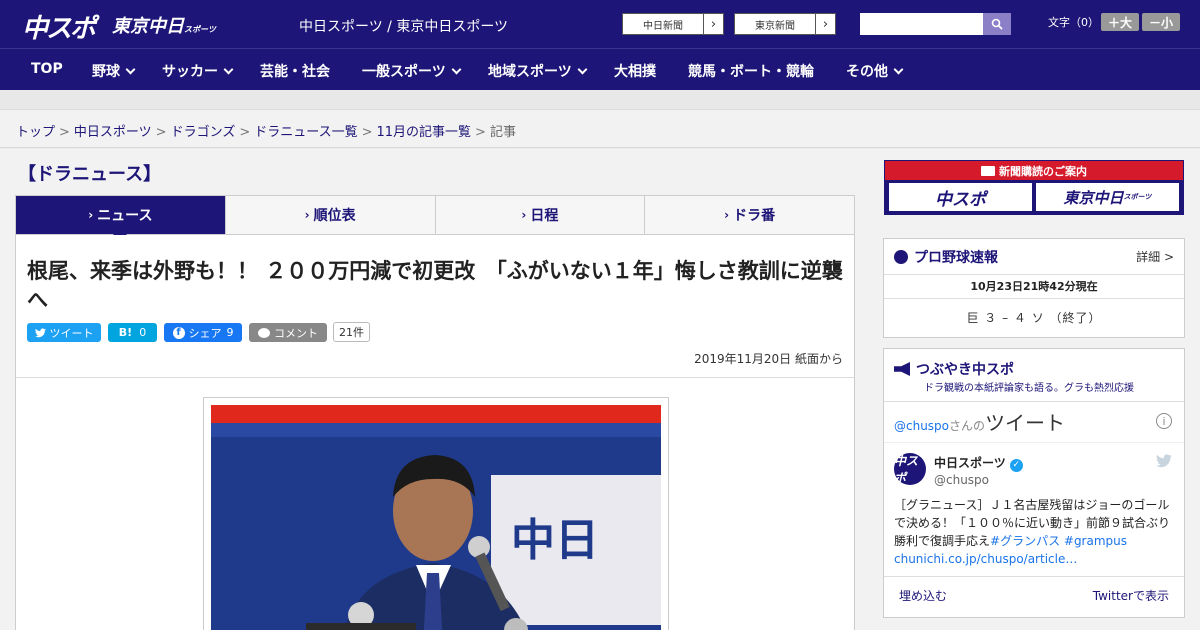 This screenshot has width=1200, height=630. What do you see at coordinates (106, 72) in the screenshot?
I see `nav-item-label: 野球` at bounding box center [106, 72].